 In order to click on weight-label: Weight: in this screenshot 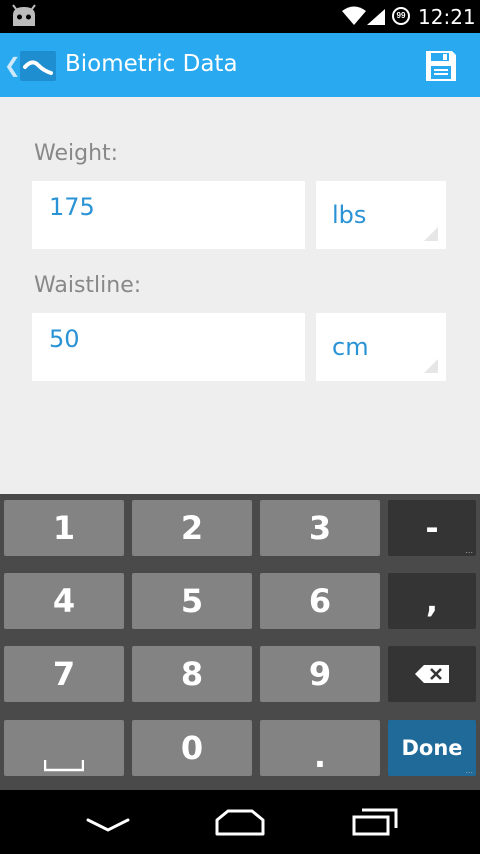, I will do `click(76, 153)`.